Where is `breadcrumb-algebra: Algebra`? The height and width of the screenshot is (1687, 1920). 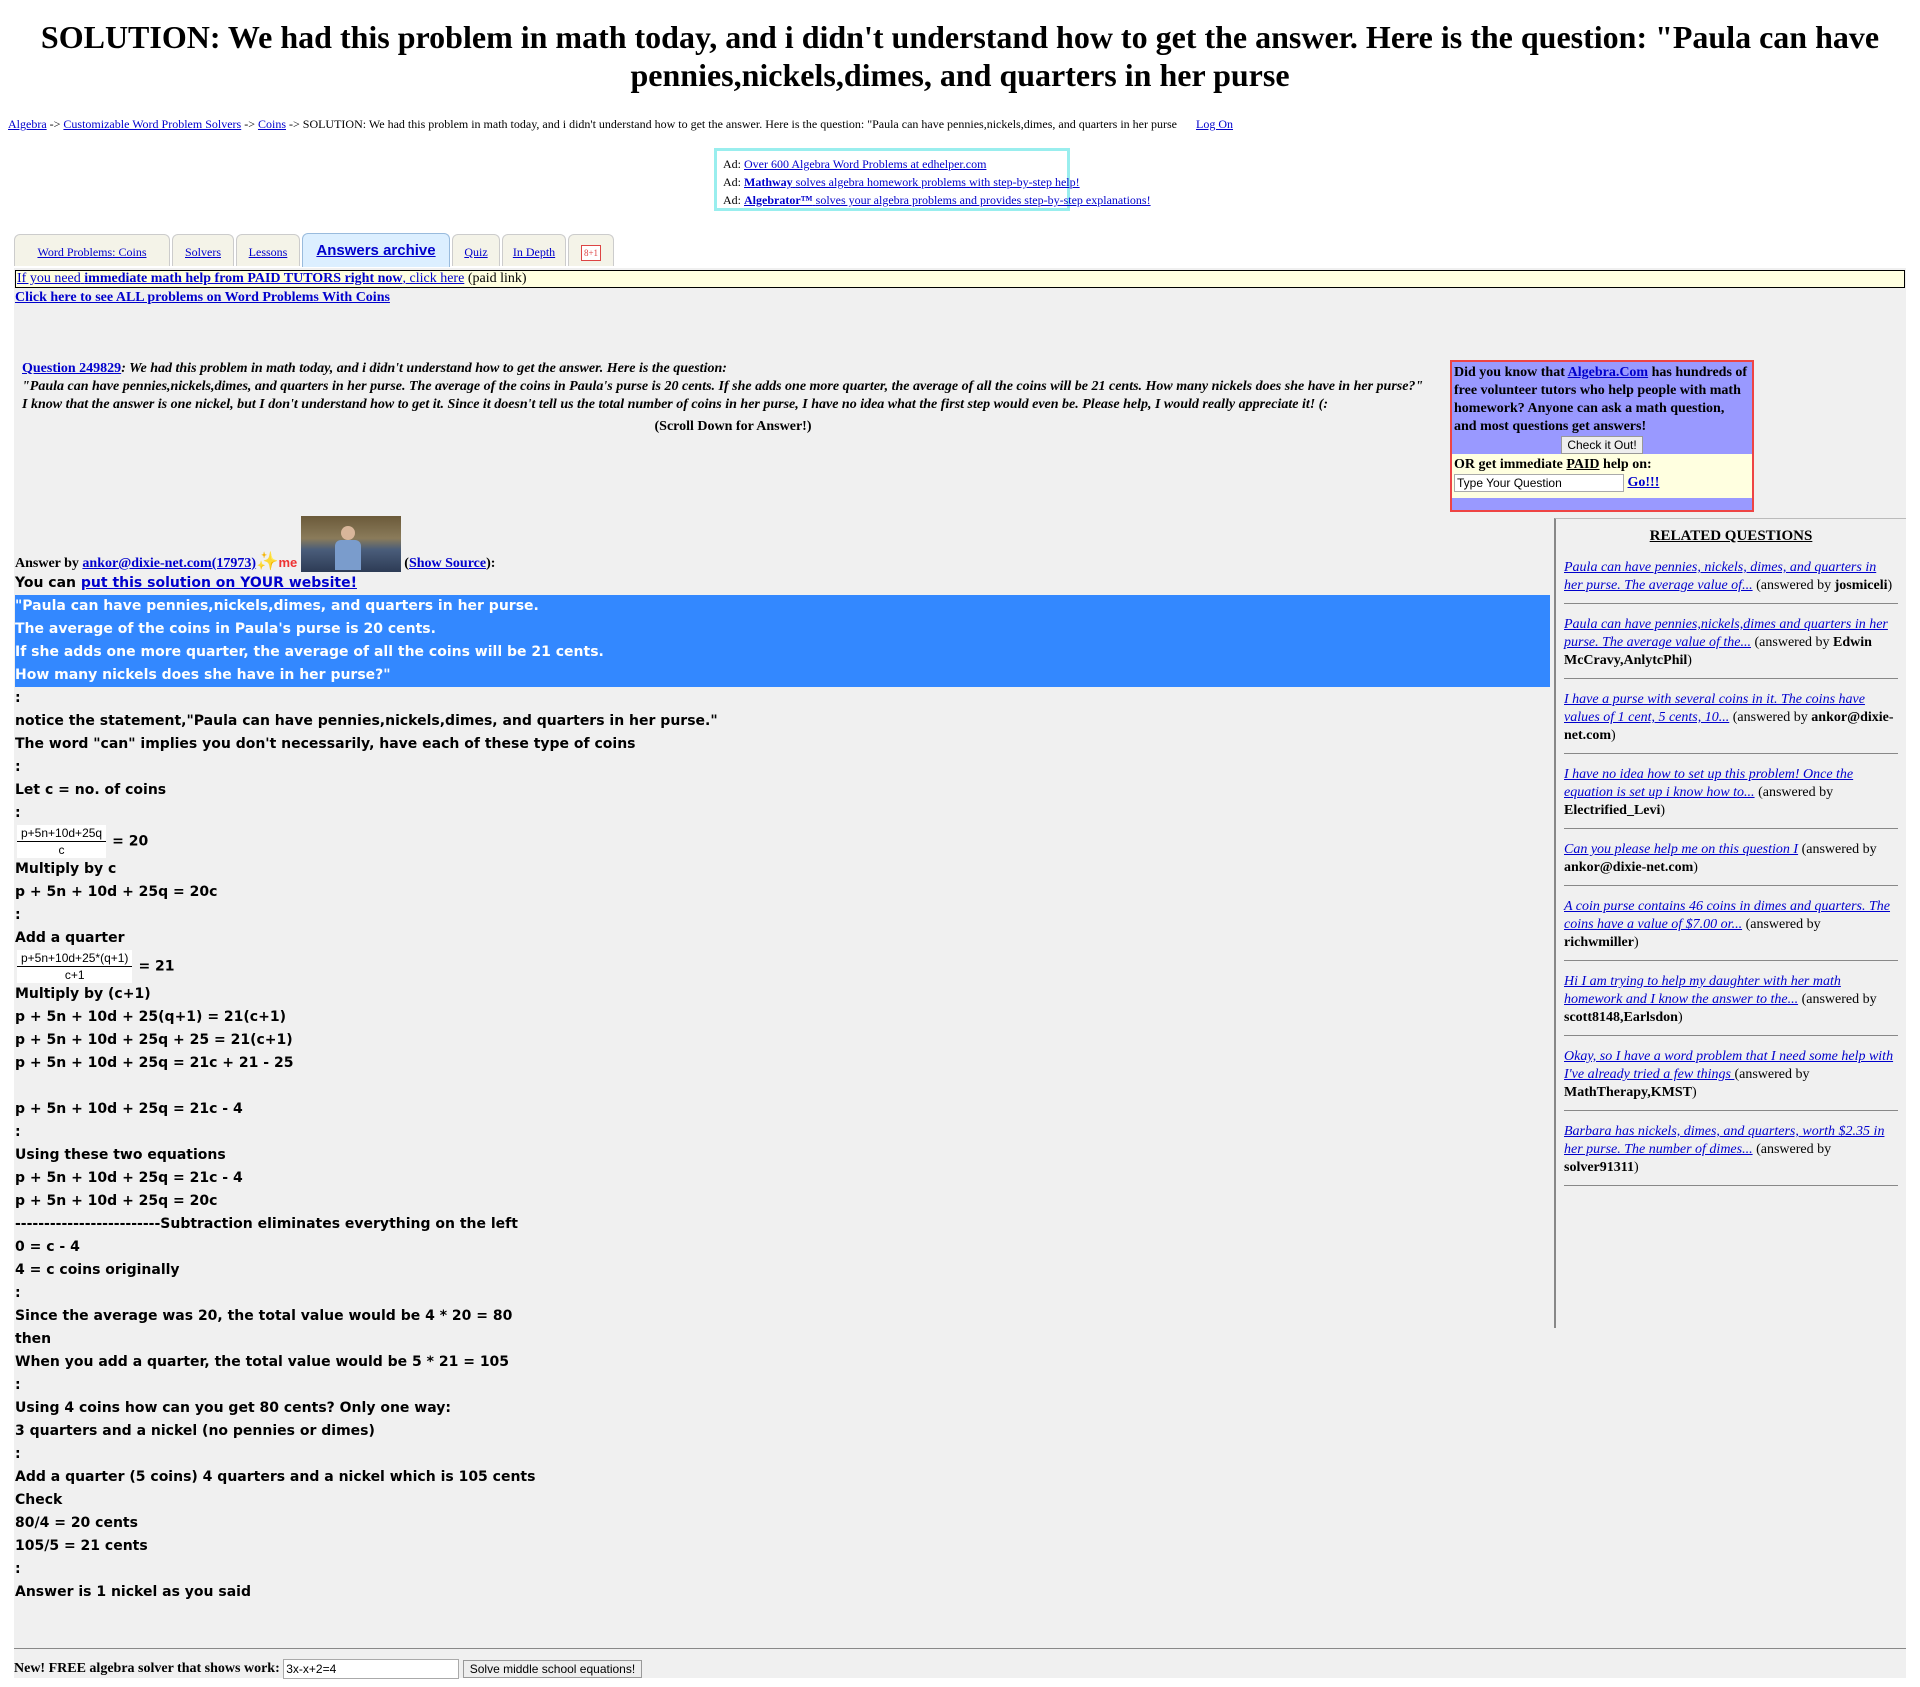 breadcrumb-algebra: Algebra is located at coordinates (27, 124).